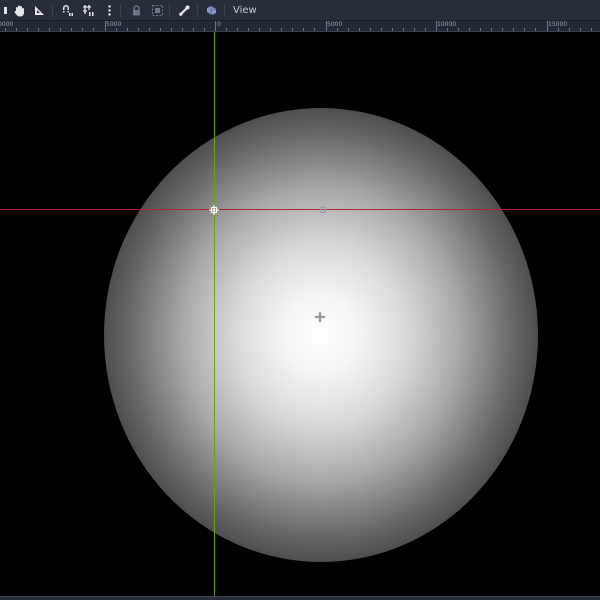 Image resolution: width=600 pixels, height=600 pixels. I want to click on x-axis-line, so click(300, 209).